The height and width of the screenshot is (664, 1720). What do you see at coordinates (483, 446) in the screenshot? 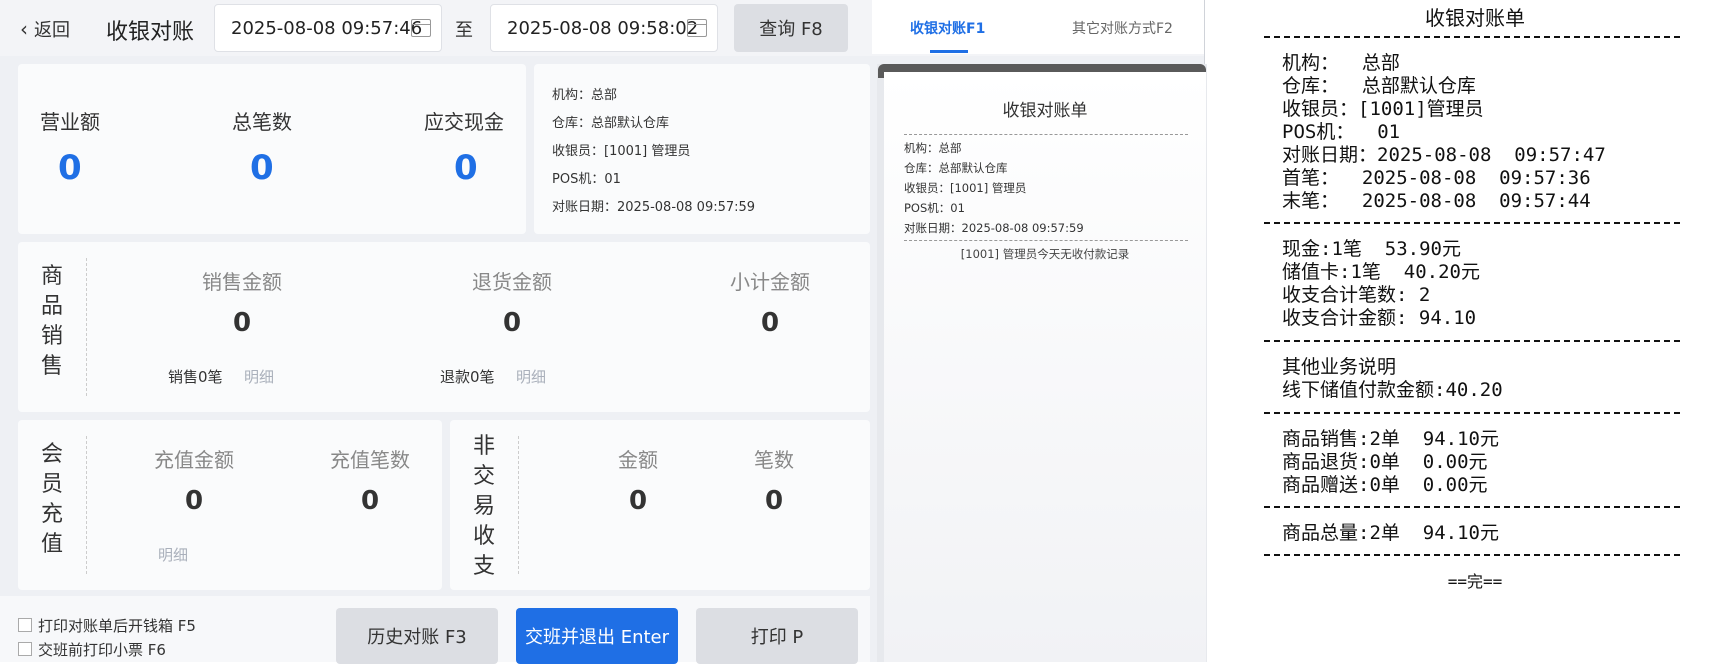
I see `side-char: 非` at bounding box center [483, 446].